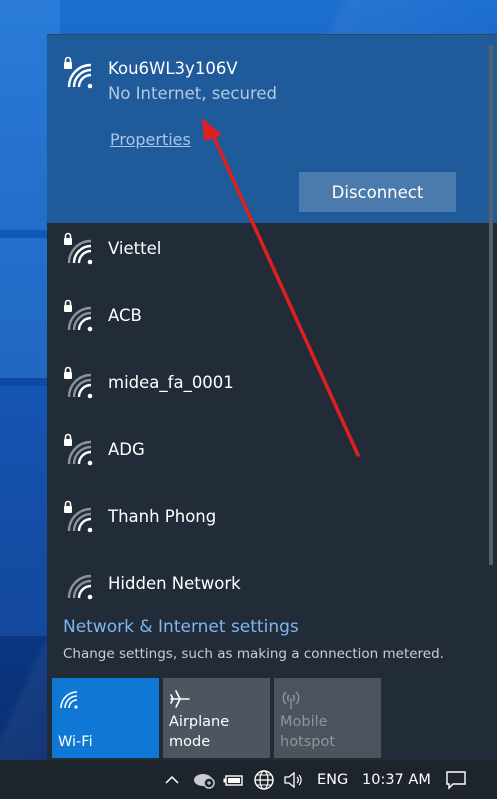 The width and height of the screenshot is (497, 799). Describe the element at coordinates (332, 779) in the screenshot. I see `language-indicator: ENG` at that location.